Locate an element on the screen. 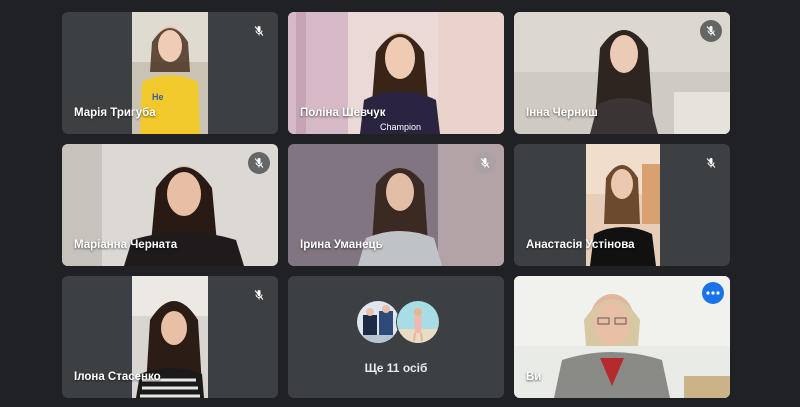 The height and width of the screenshot is (407, 800). participant-tile-7: Ілона Стасенко is located at coordinates (170, 337).